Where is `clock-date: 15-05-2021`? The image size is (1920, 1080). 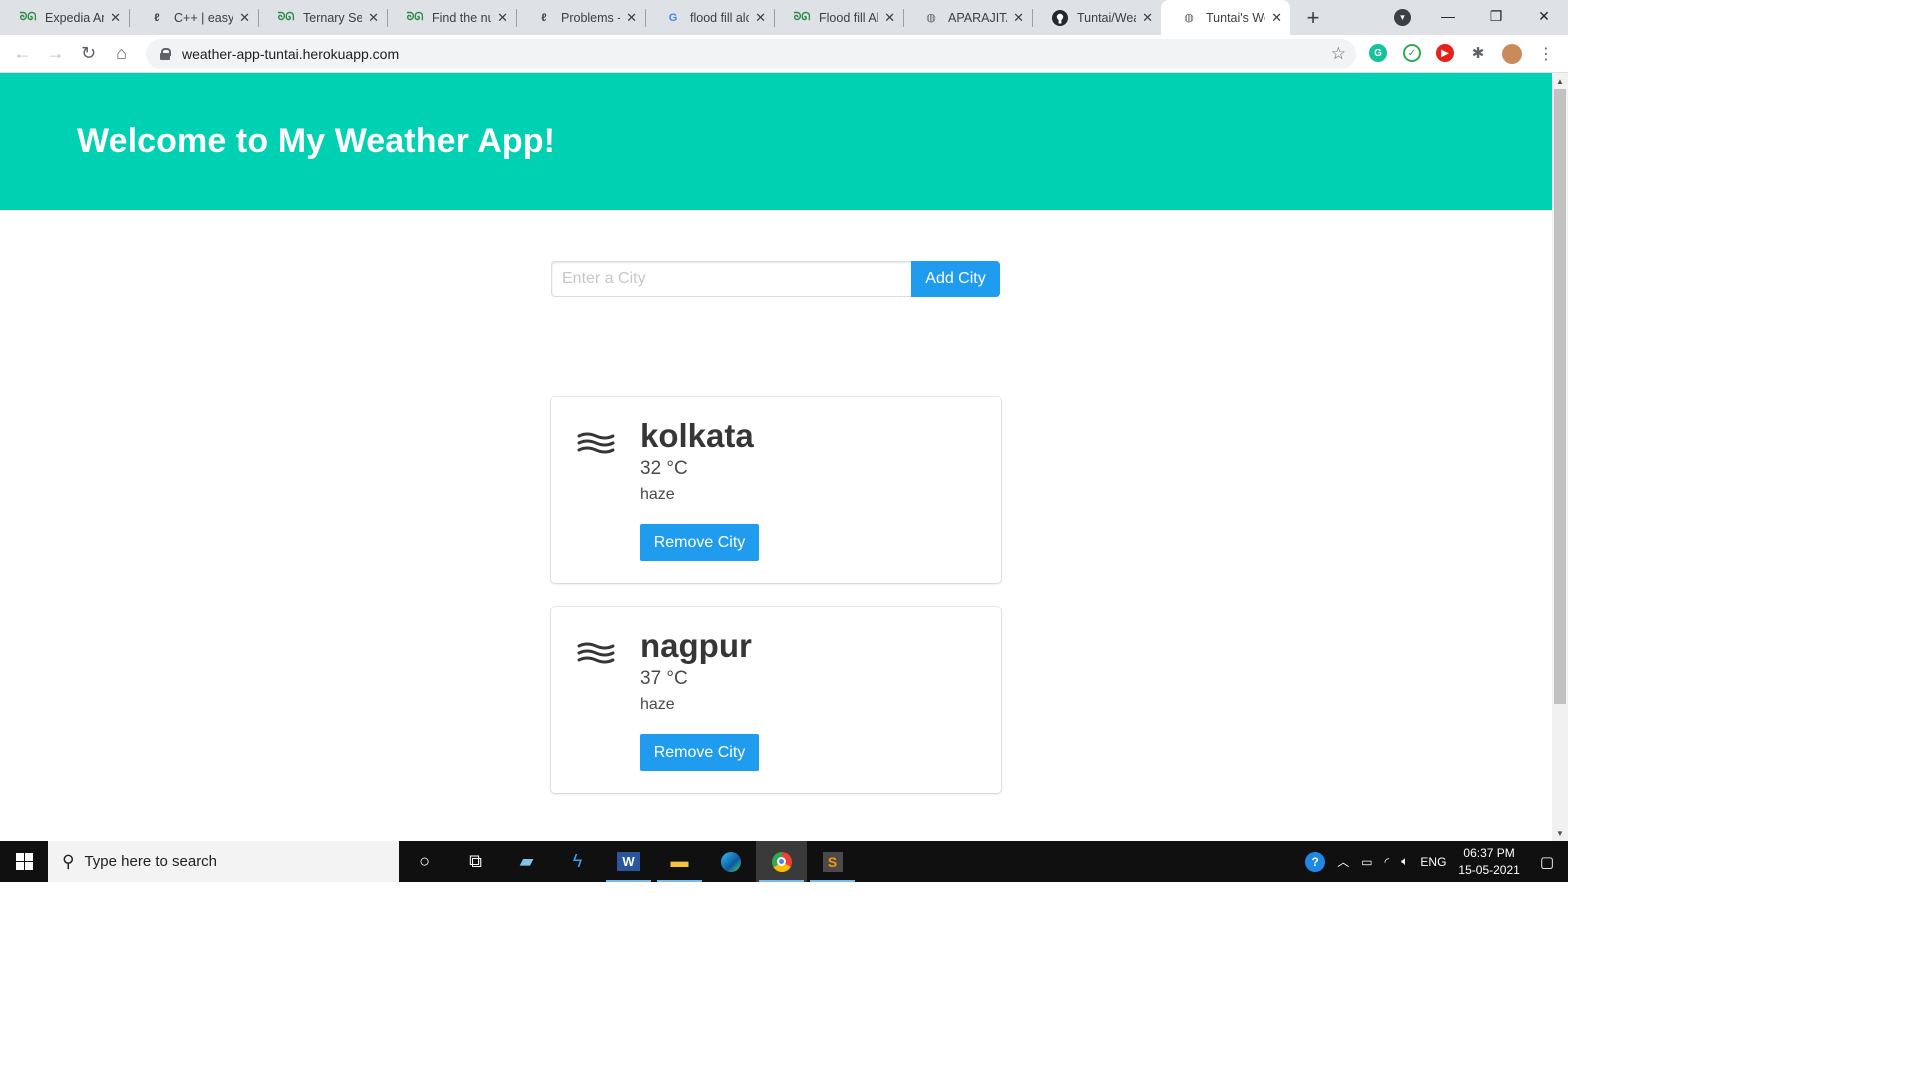
clock-date: 15-05-2021 is located at coordinates (1489, 869).